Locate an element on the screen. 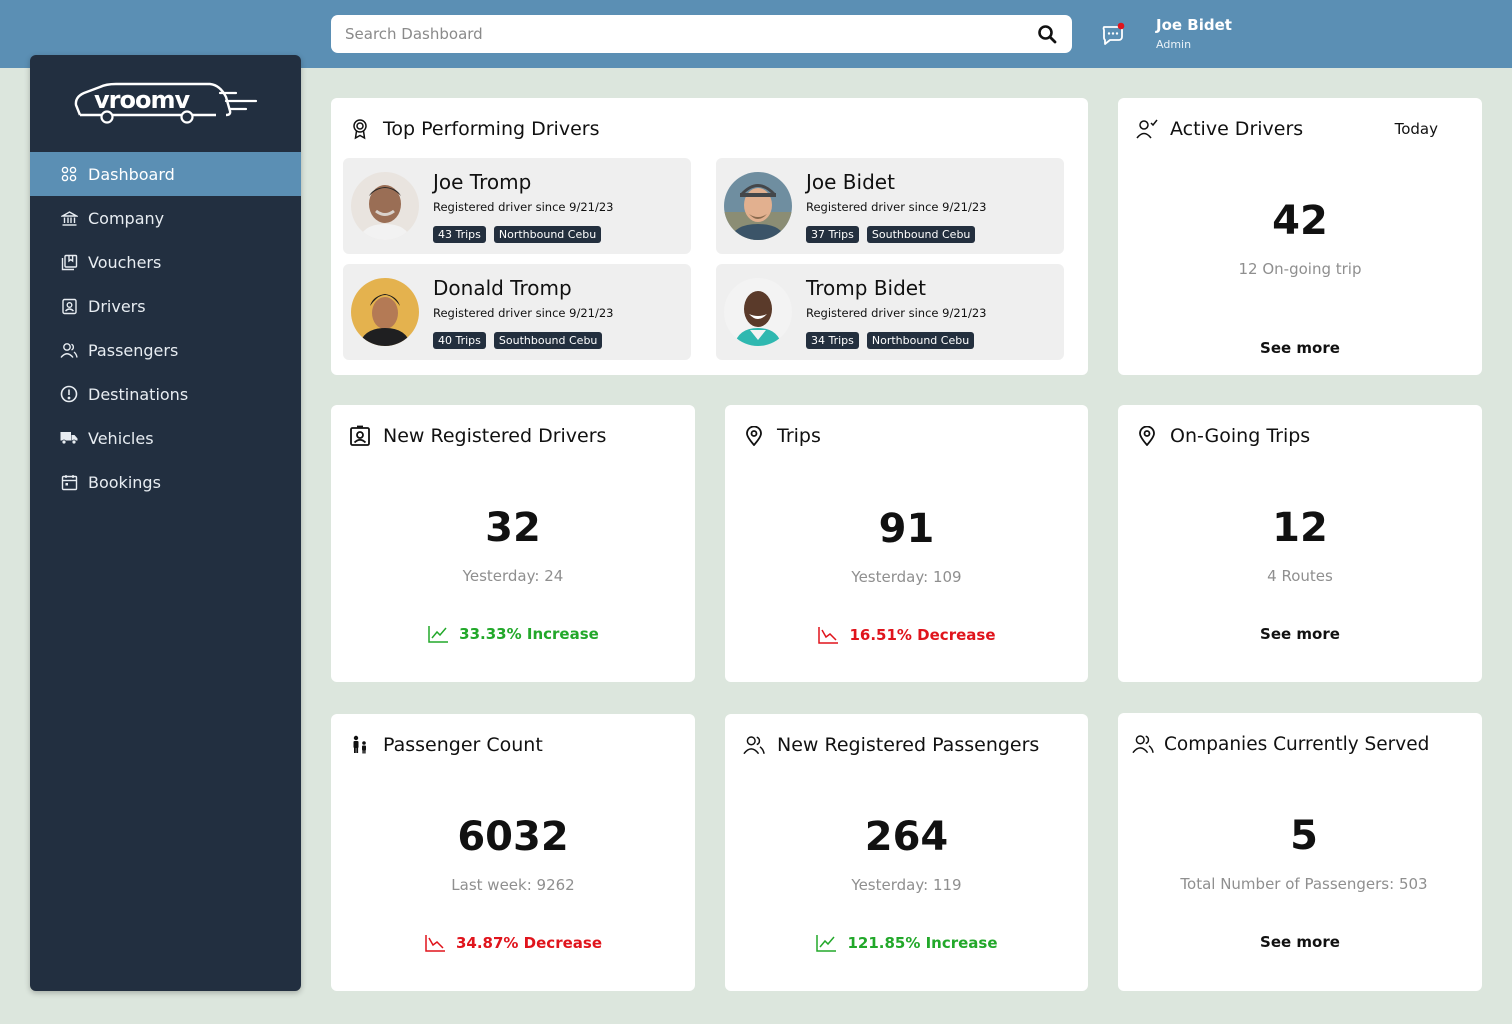  passenger-count-value: 6032 is located at coordinates (513, 837).